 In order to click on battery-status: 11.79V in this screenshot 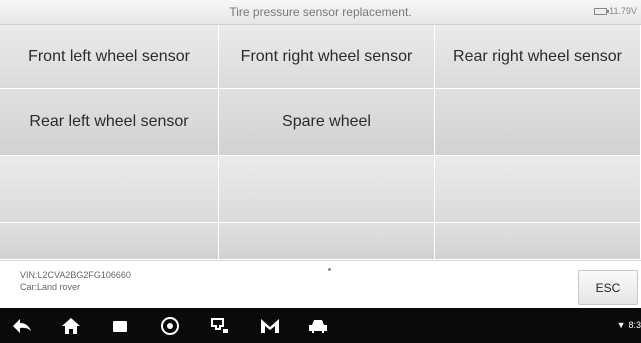, I will do `click(615, 11)`.